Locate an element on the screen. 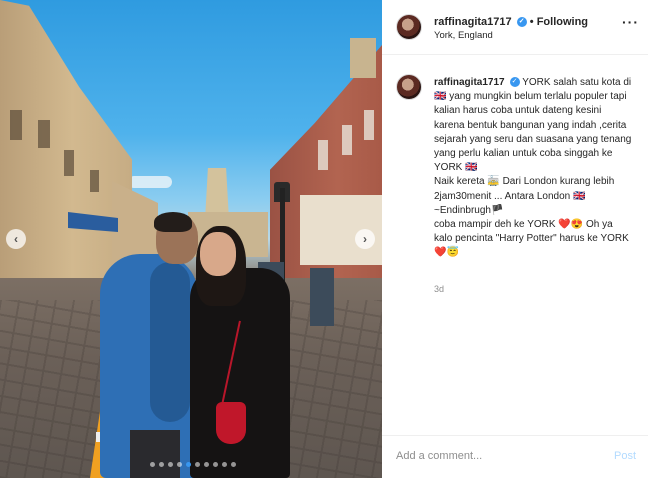 This screenshot has height=478, width=648. comment-input is located at coordinates (496, 456).